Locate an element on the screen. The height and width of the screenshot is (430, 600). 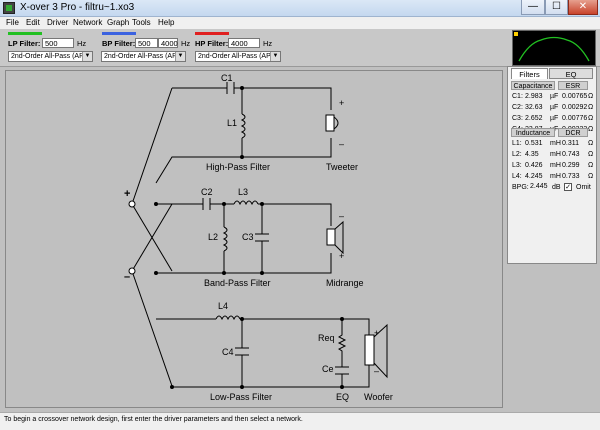
capacitors-esr: 0.00776 is located at coordinates (575, 118).